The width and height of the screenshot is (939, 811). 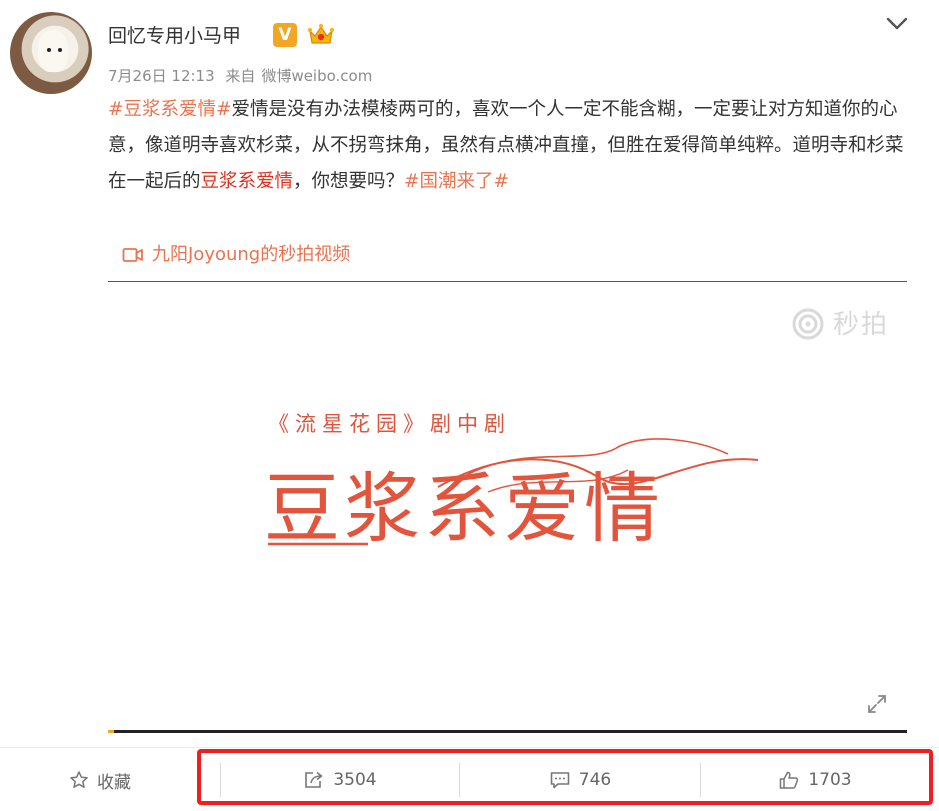 I want to click on username: 回忆专用小马甲, so click(x=174, y=34).